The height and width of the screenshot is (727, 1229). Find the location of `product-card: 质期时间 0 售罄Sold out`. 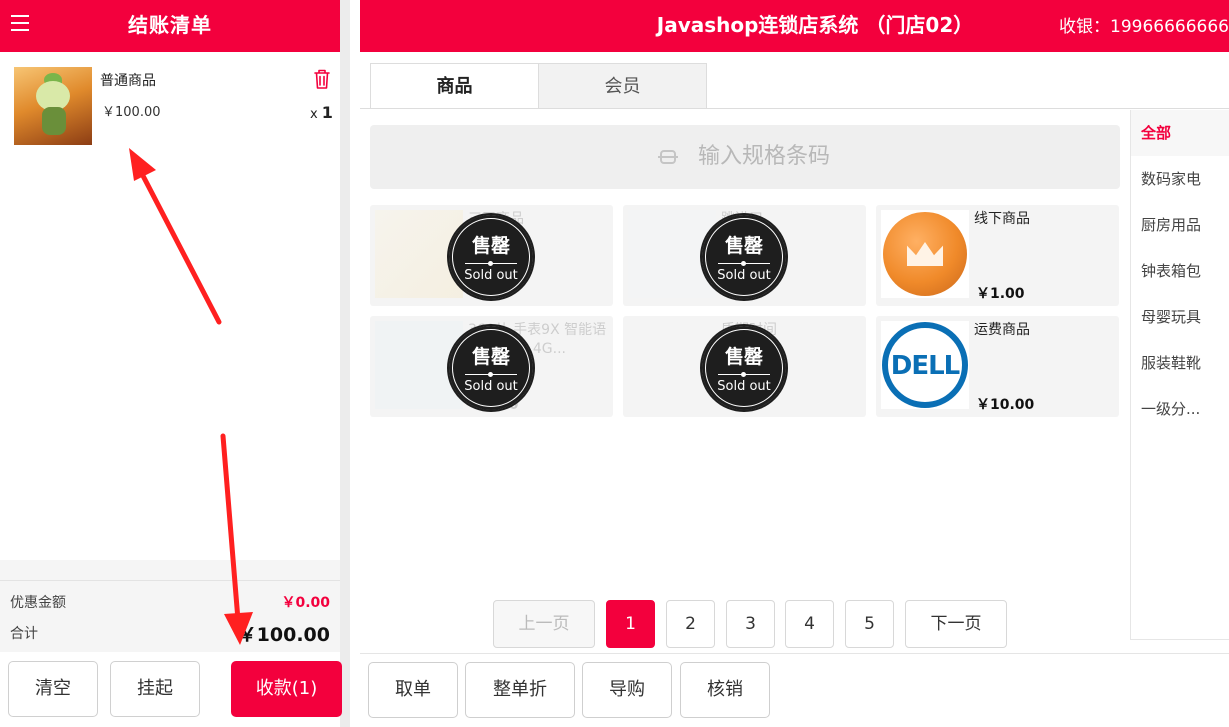

product-card: 质期时间 0 售罄Sold out is located at coordinates (744, 366).